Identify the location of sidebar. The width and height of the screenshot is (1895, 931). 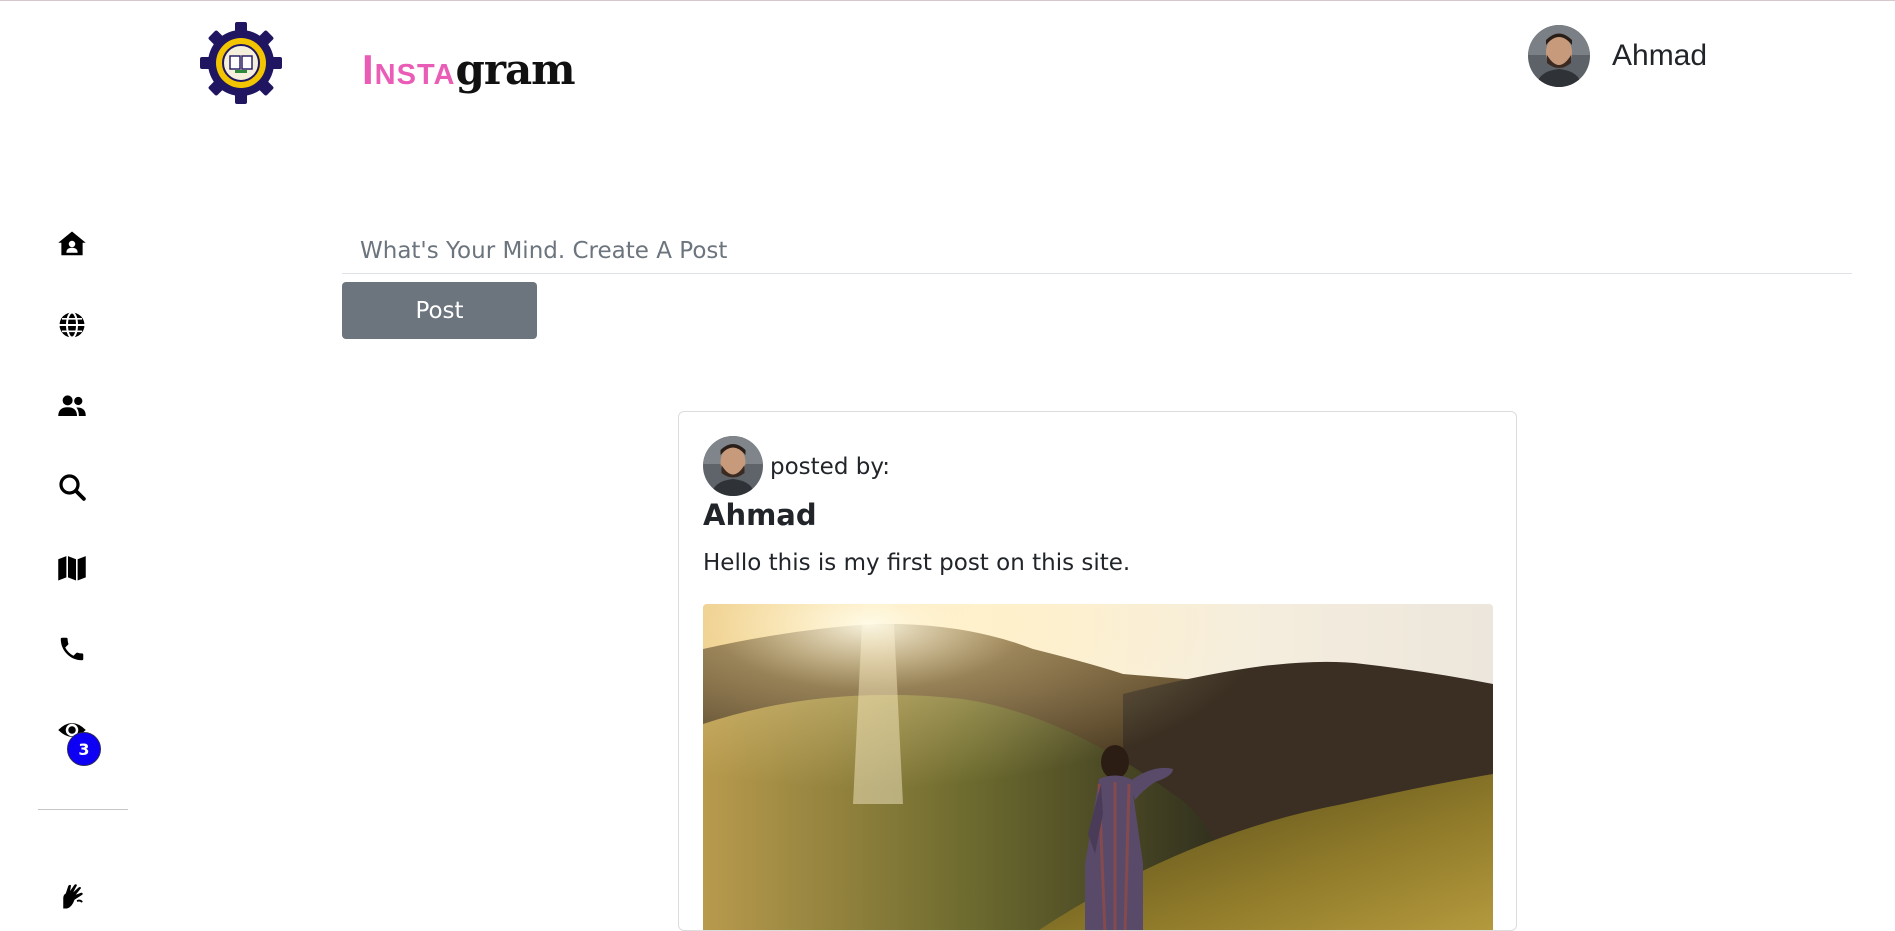
(75, 551).